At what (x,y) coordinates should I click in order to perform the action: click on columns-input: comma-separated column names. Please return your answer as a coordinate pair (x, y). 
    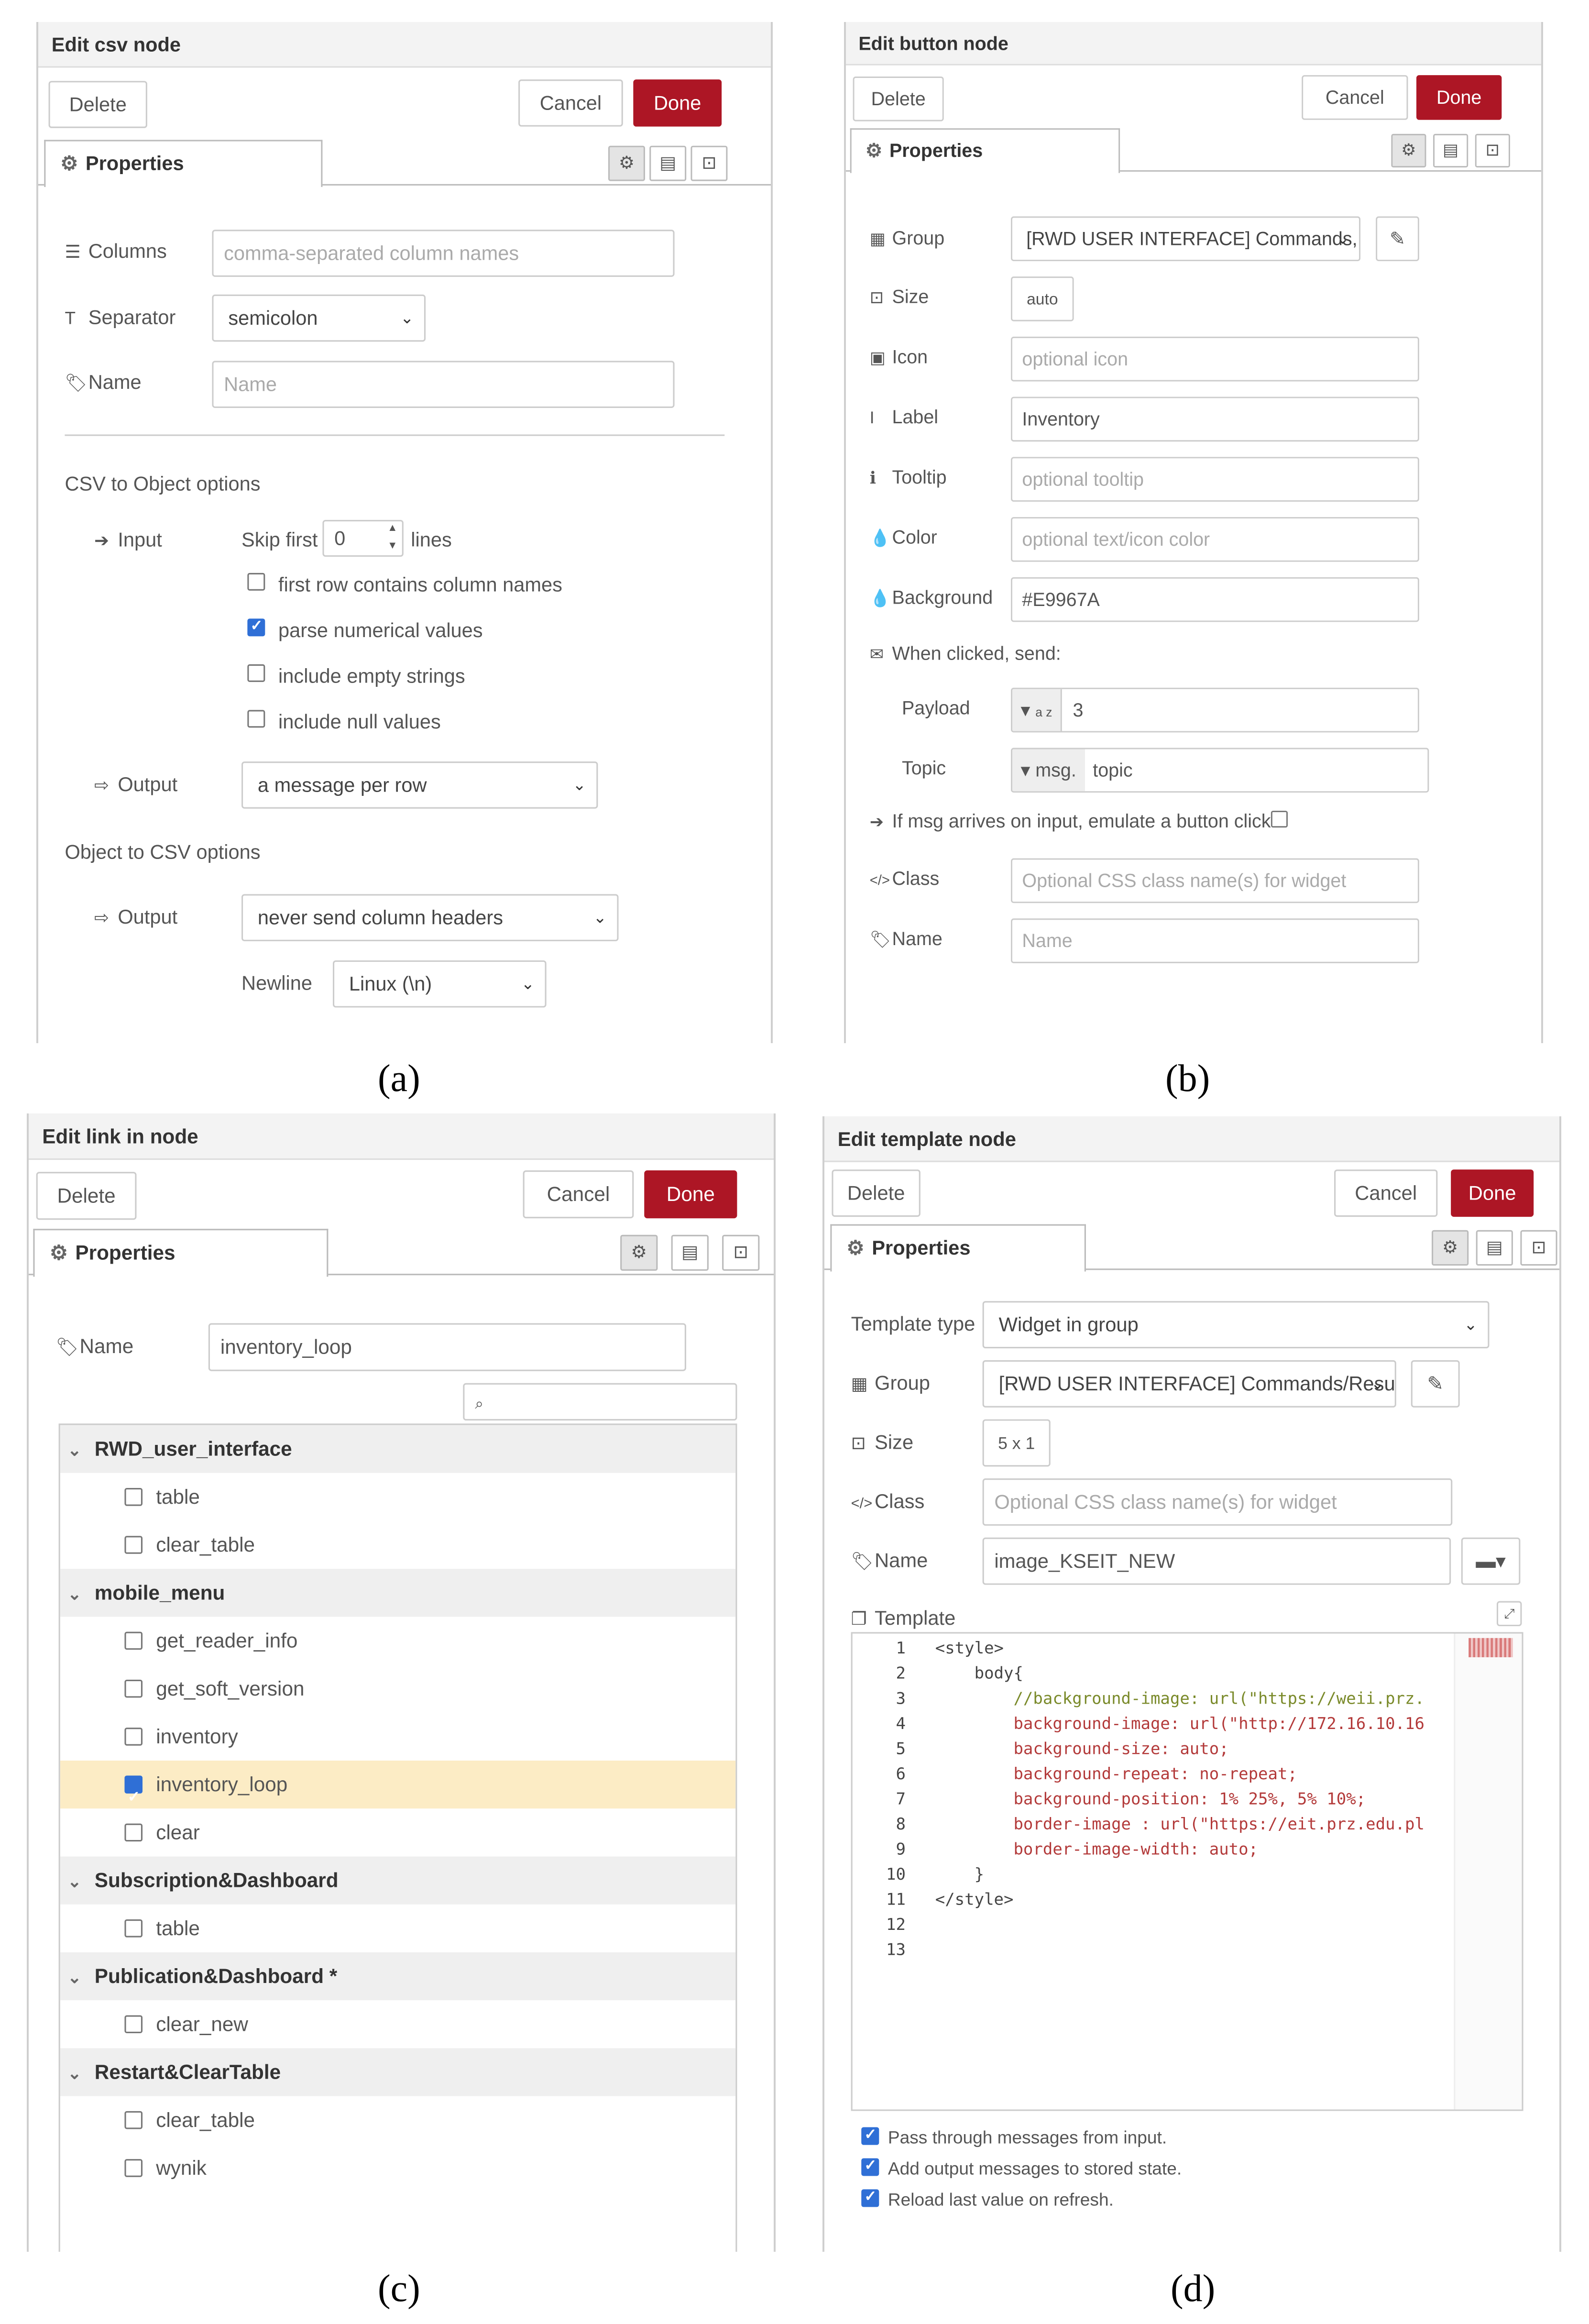
    Looking at the image, I should click on (443, 253).